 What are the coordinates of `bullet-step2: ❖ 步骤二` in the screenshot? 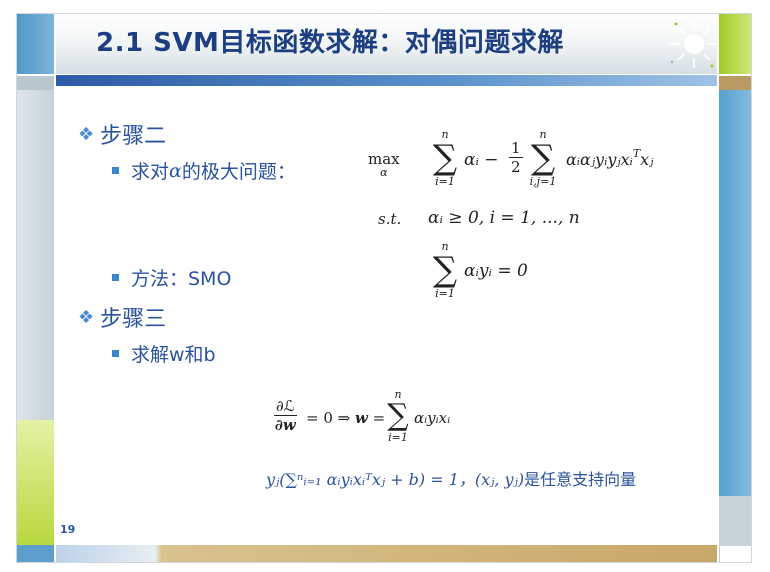 It's located at (122, 134).